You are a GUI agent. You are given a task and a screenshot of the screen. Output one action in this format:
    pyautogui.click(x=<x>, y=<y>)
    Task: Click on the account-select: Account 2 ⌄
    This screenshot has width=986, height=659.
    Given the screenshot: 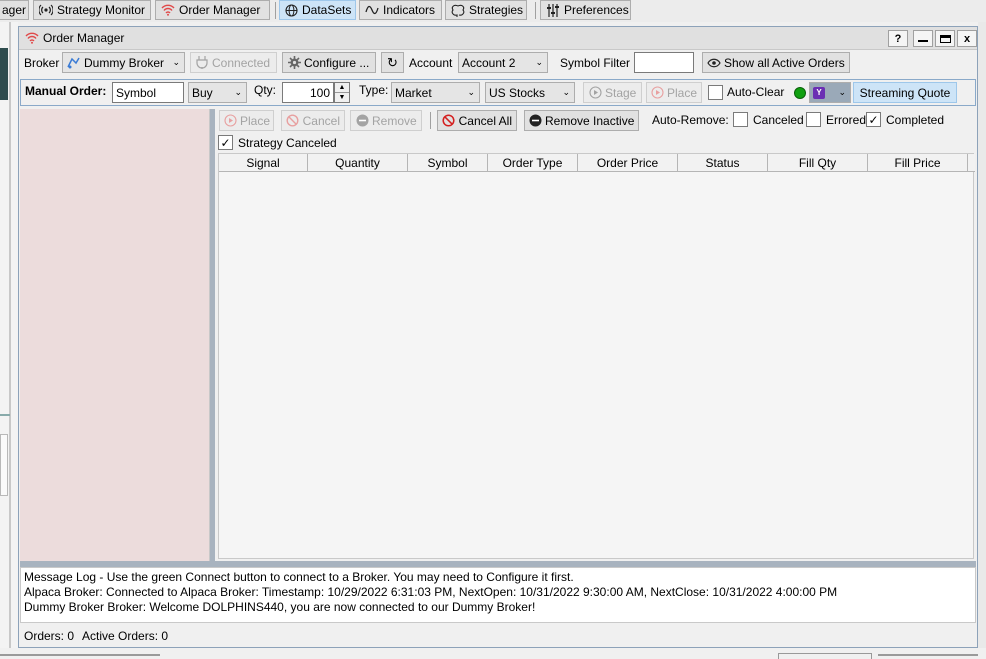 What is the action you would take?
    pyautogui.click(x=503, y=62)
    